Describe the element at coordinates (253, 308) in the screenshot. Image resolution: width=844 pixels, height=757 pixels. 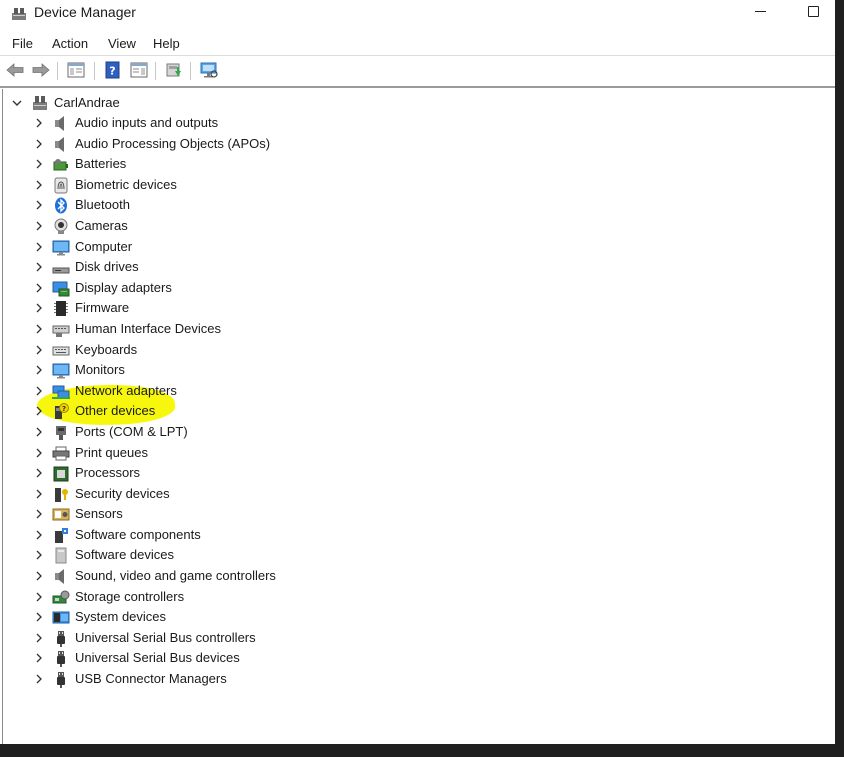
I see `tree-category-firmware: Firmware` at that location.